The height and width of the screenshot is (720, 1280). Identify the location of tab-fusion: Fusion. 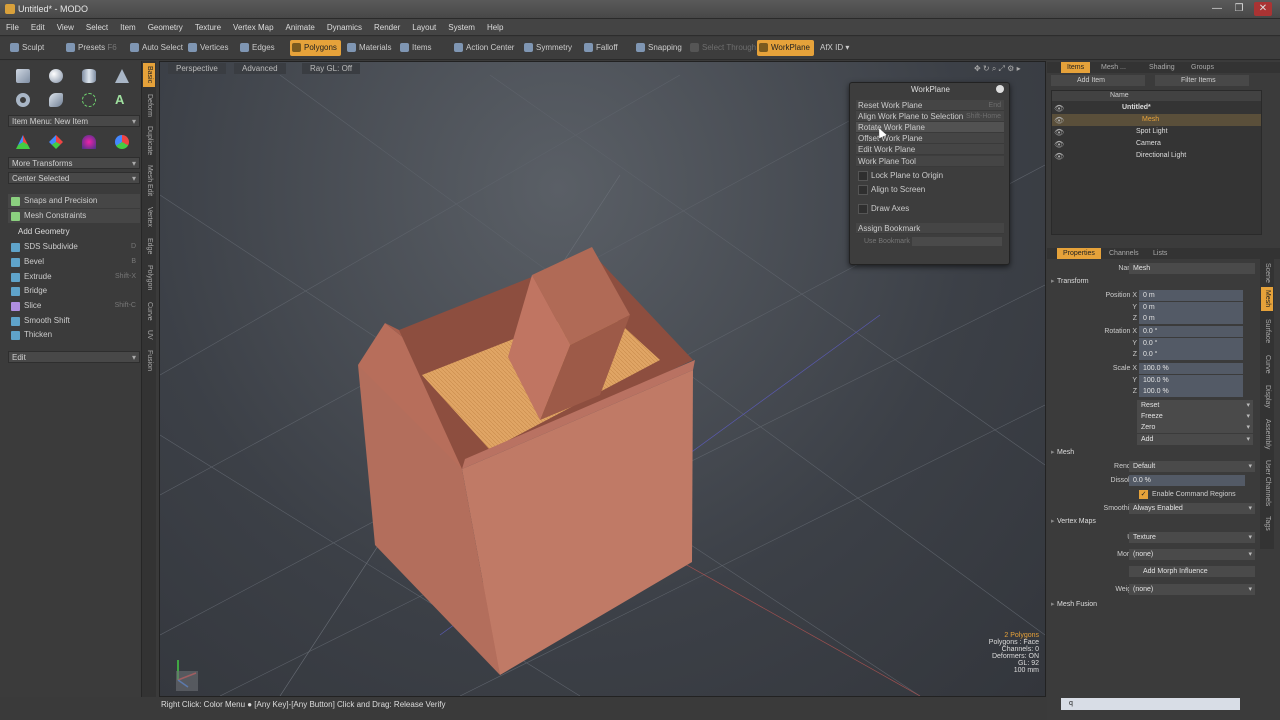
(149, 361).